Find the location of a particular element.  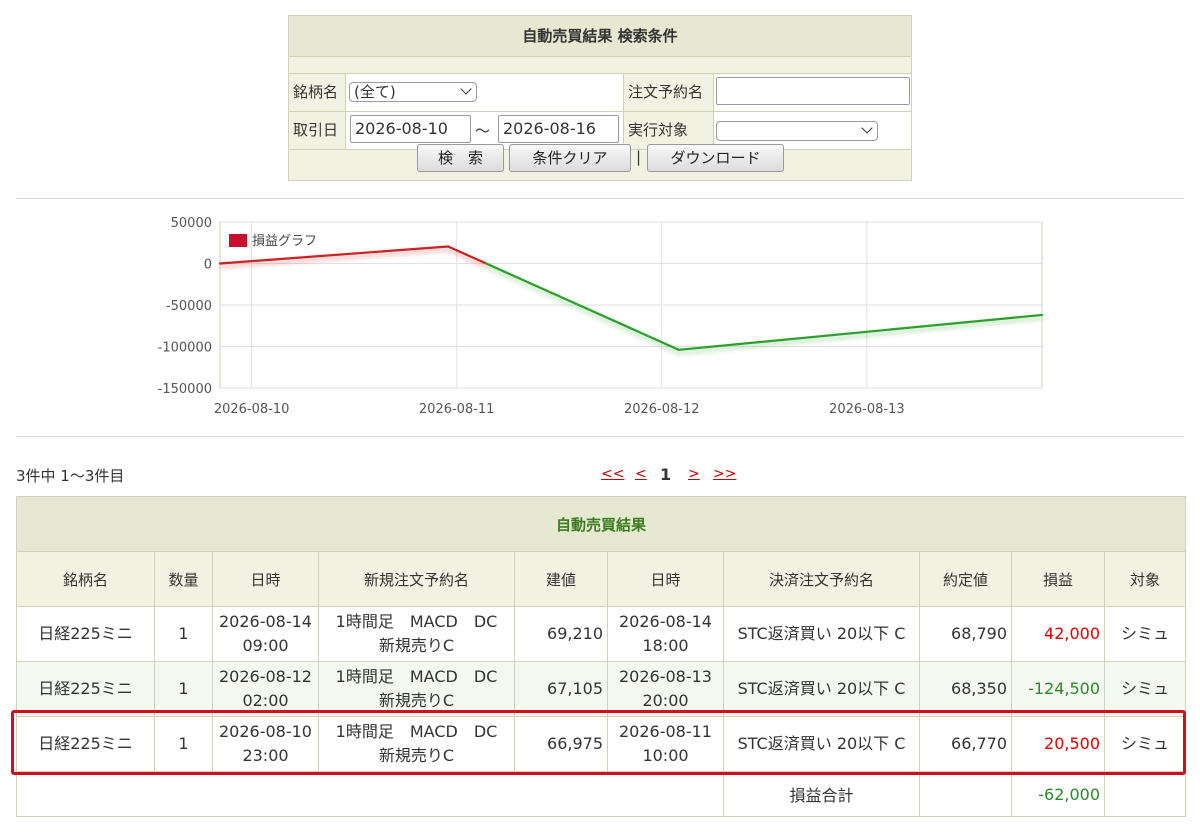

date-to-input: 2026-08-16 is located at coordinates (558, 129).